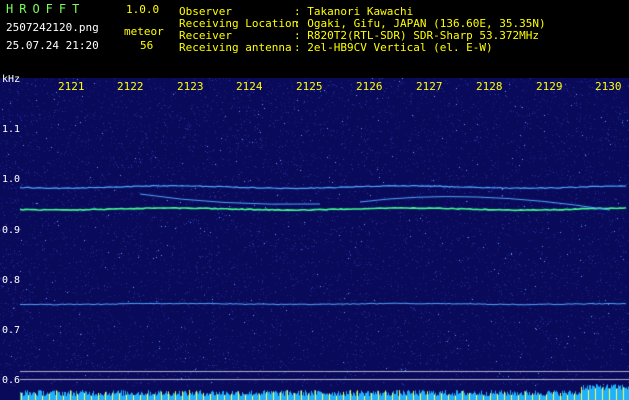 This screenshot has height=400, width=629. Describe the element at coordinates (393, 47) in the screenshot. I see `antenna-value: : 2el-HB9CV Vertical (el. E-W)` at that location.